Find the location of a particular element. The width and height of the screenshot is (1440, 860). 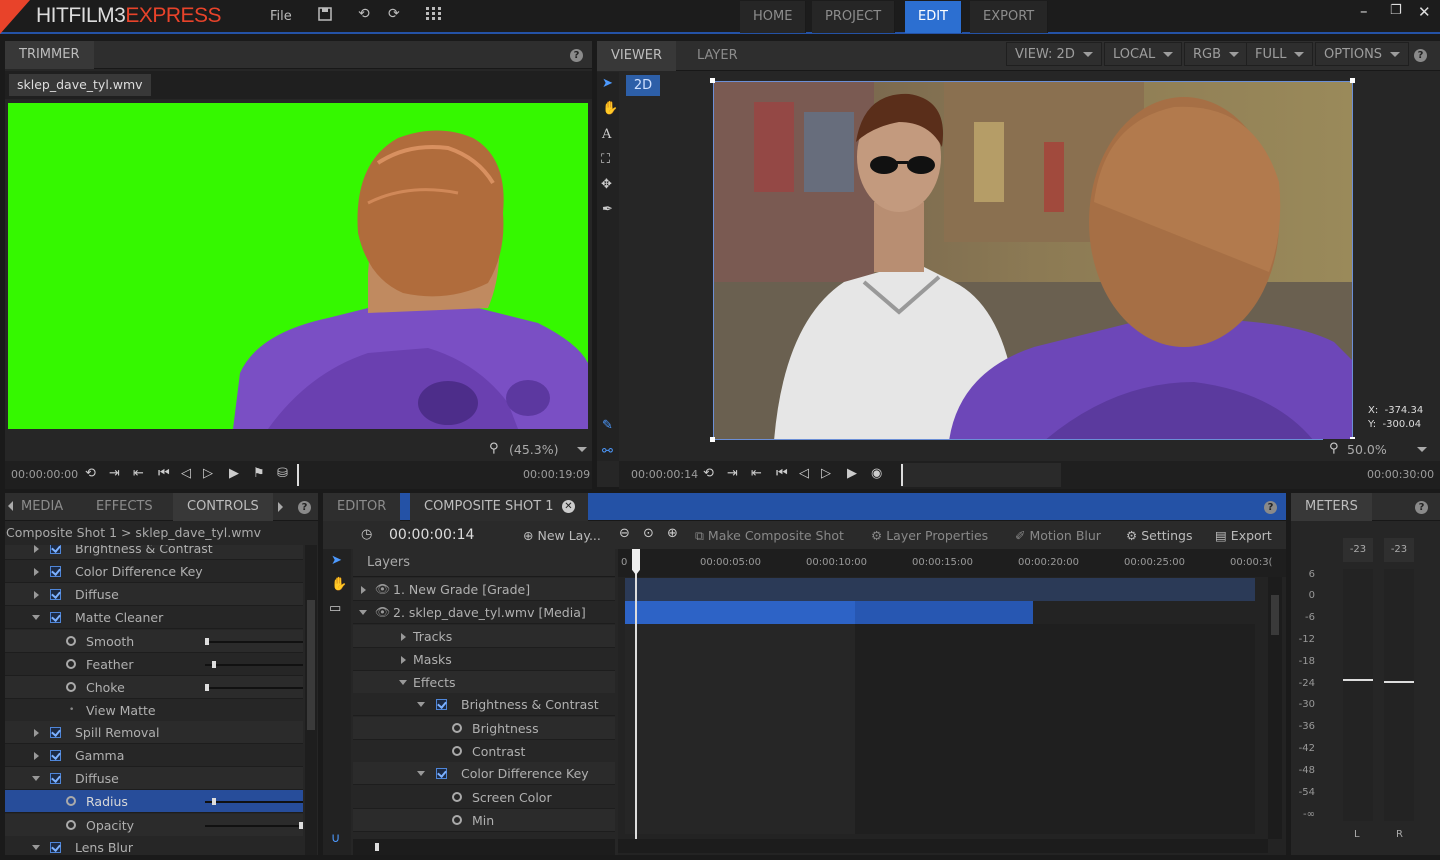

list-item: Choke is located at coordinates (154, 687).